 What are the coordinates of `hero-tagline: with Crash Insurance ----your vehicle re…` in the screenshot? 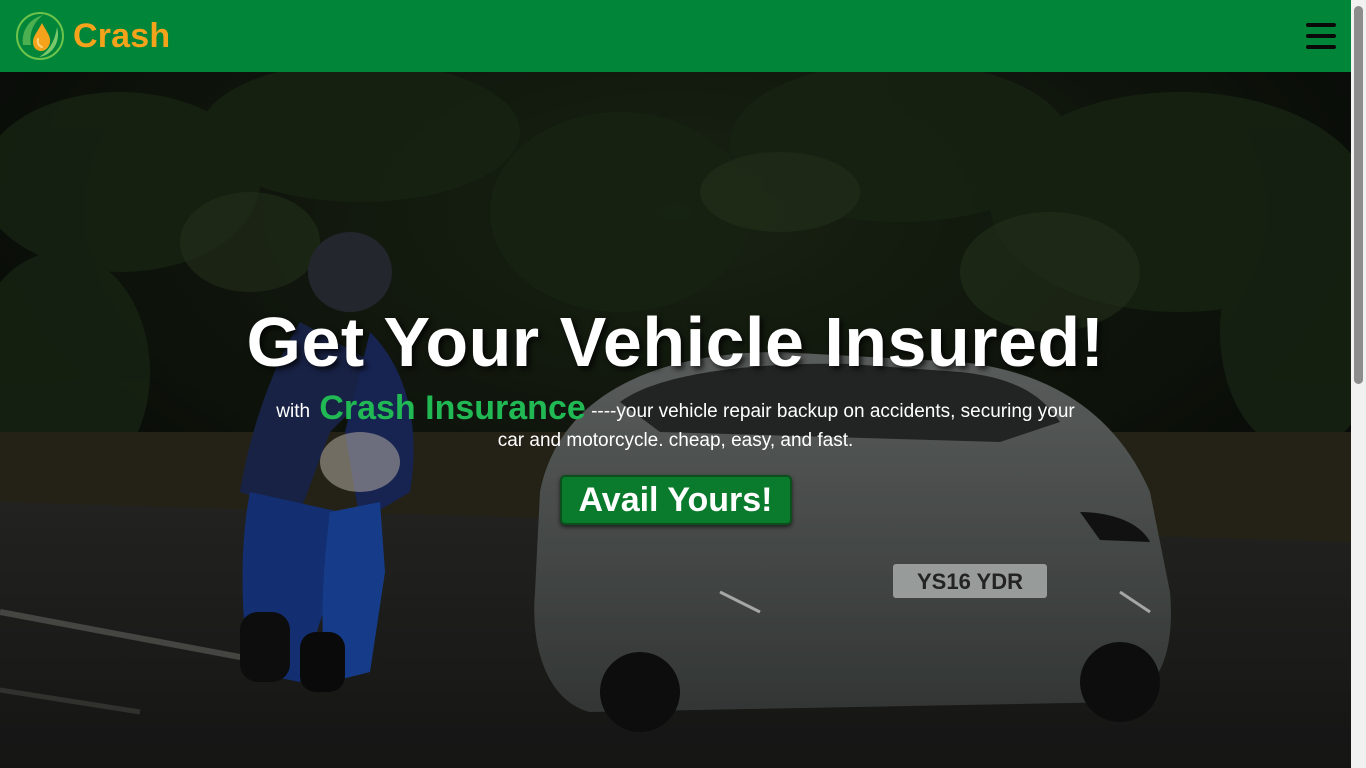 It's located at (676, 423).